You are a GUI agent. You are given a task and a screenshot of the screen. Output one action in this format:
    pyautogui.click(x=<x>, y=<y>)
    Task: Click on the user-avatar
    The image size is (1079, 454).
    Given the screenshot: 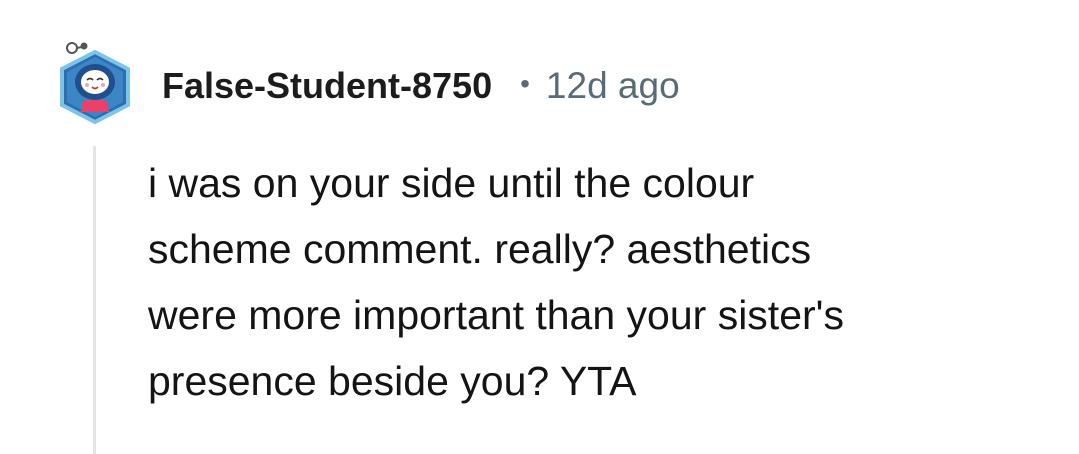 What is the action you would take?
    pyautogui.click(x=95, y=84)
    